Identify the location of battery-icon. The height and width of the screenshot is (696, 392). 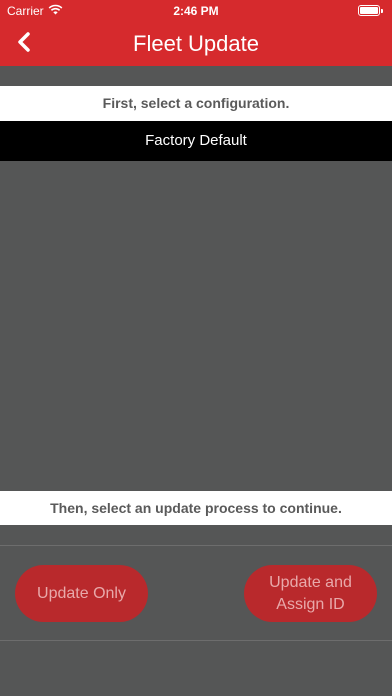
(370, 10).